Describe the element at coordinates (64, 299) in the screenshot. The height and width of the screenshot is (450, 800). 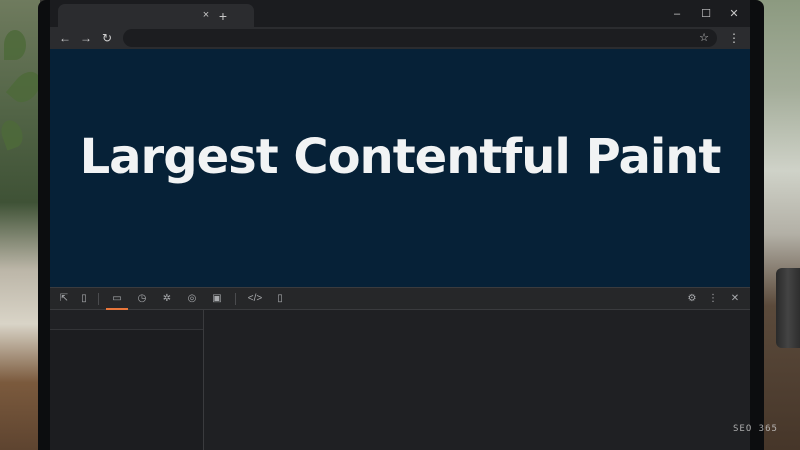
I see `inspect-element-icon: ⇱` at that location.